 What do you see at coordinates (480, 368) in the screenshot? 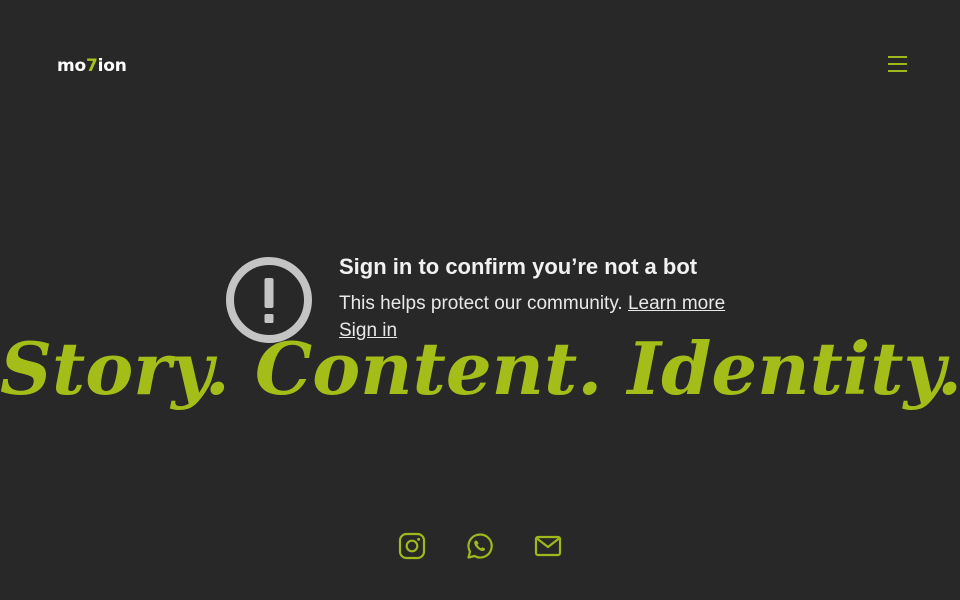
I see `hero-tagline: Story. Content. Identity.` at bounding box center [480, 368].